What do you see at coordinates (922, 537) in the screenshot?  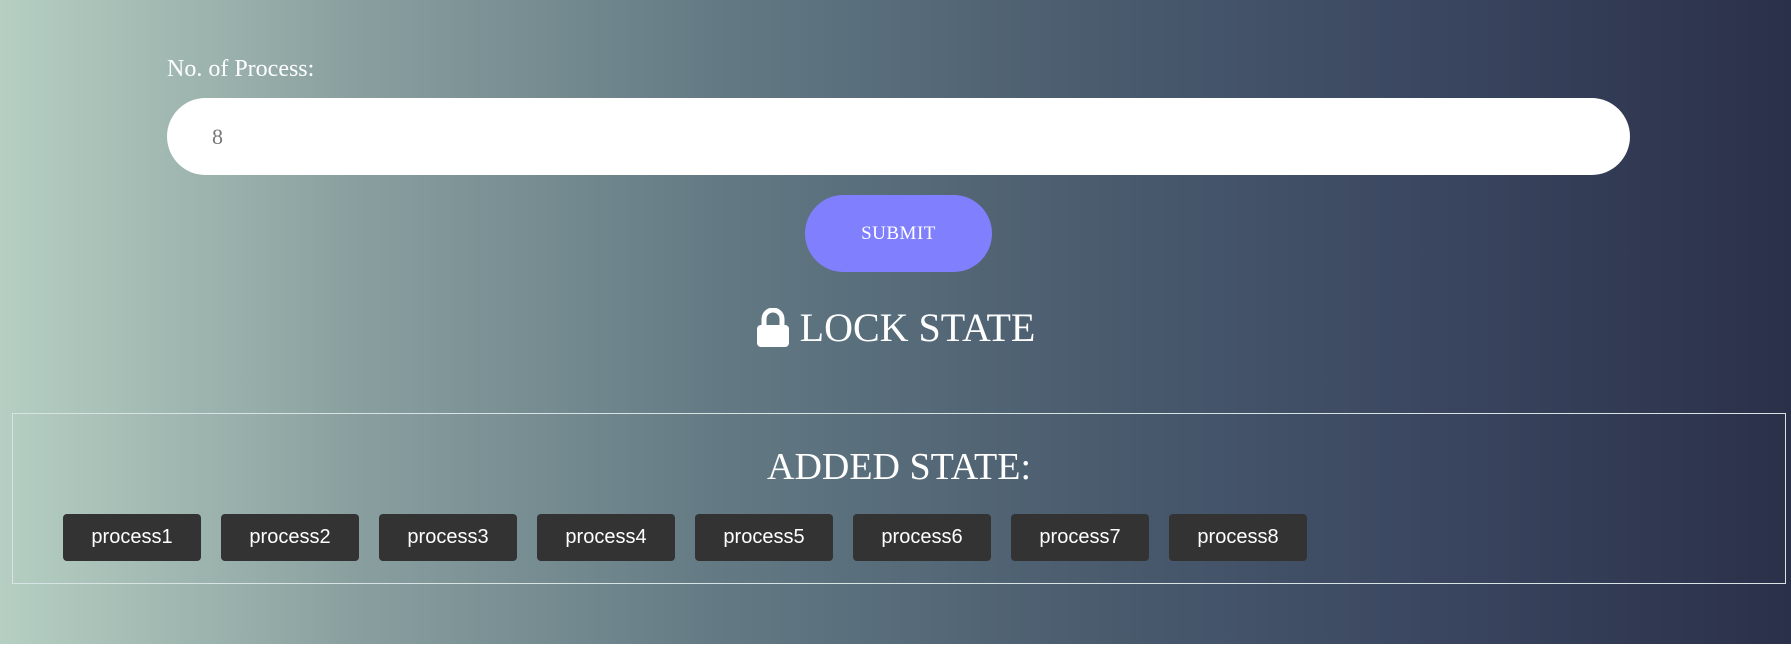 I see `process-button: process6` at bounding box center [922, 537].